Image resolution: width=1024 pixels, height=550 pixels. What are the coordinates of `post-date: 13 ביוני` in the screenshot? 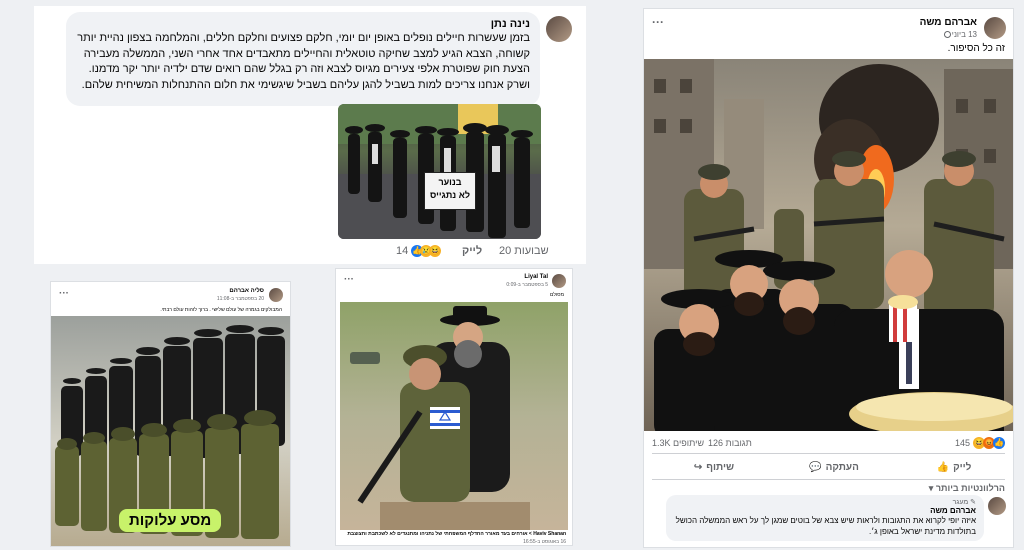 It's located at (964, 34).